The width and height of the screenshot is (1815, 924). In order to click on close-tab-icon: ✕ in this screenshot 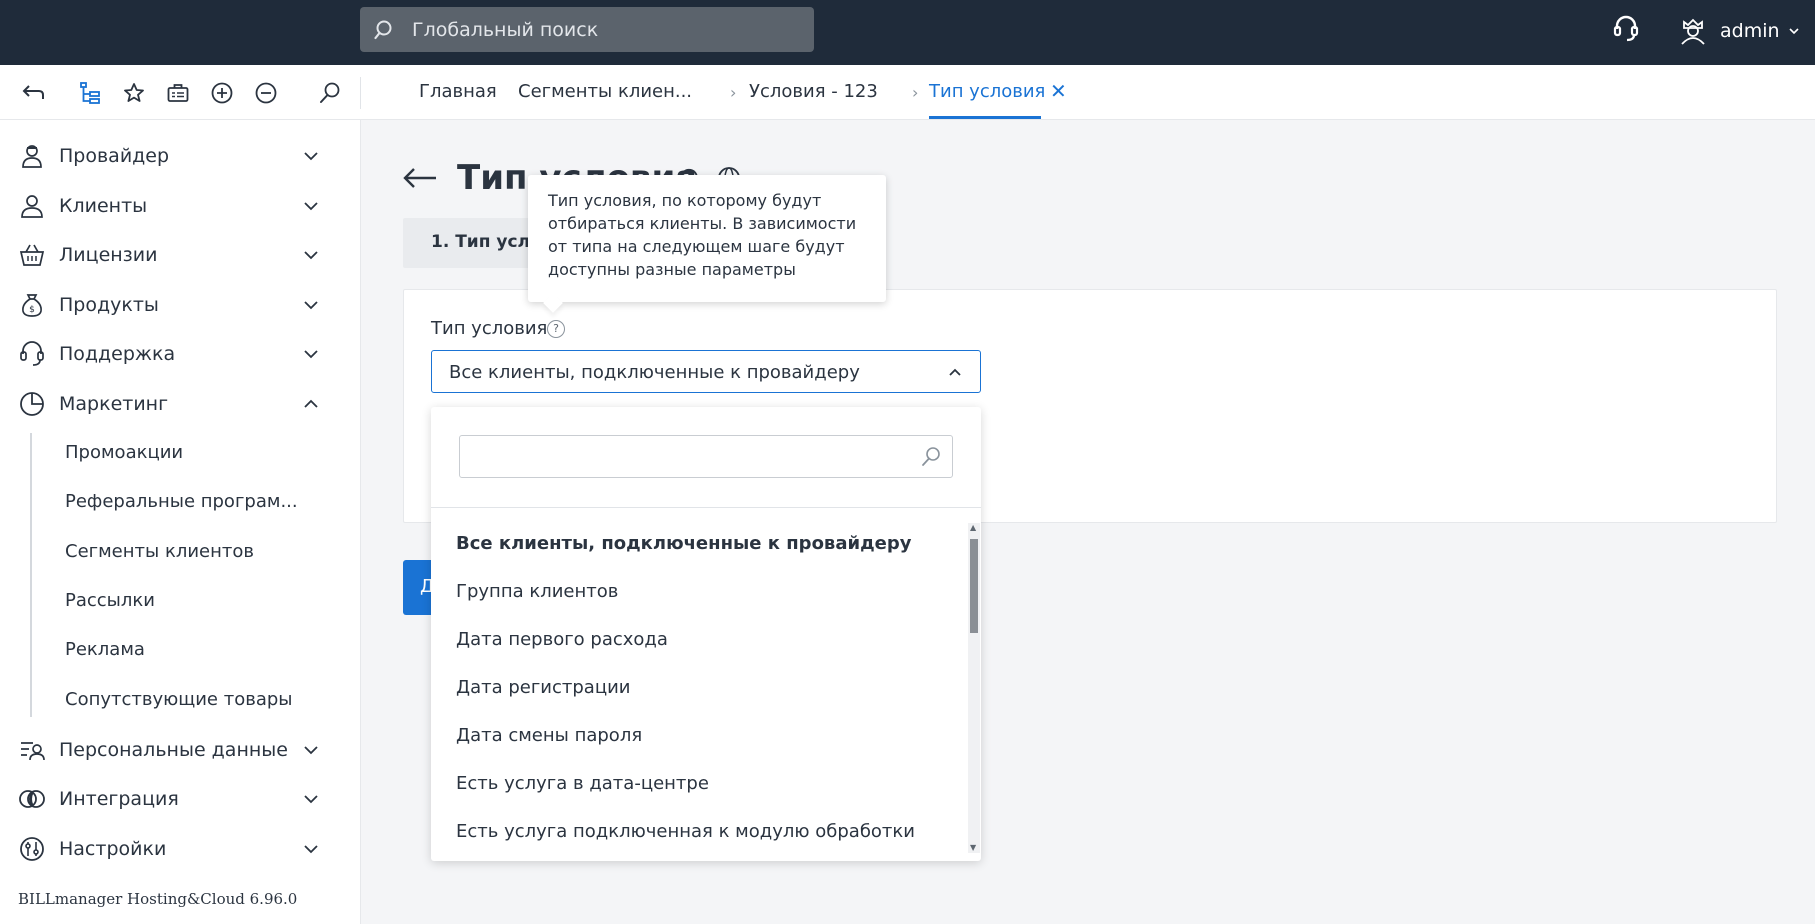, I will do `click(1058, 91)`.